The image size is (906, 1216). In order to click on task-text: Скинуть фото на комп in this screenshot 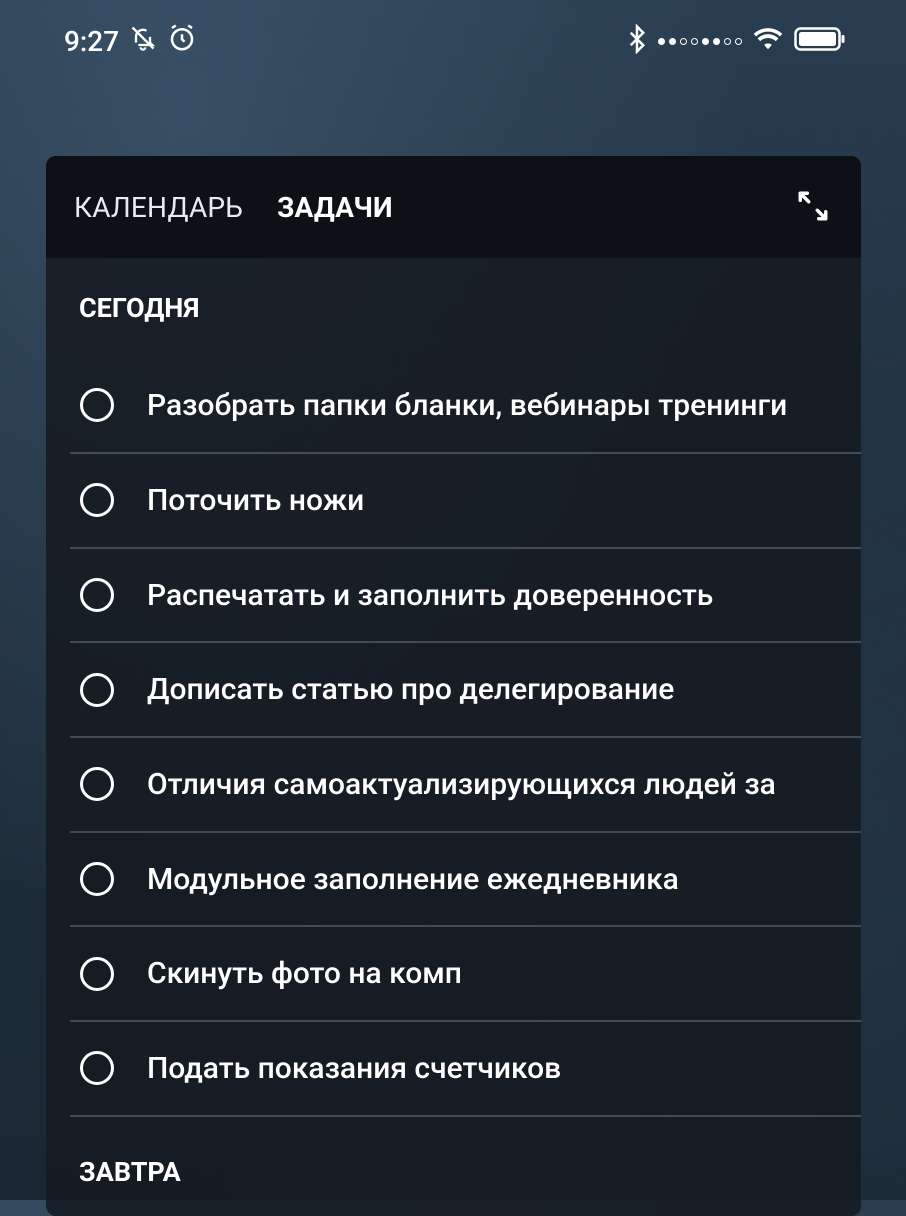, I will do `click(304, 974)`.